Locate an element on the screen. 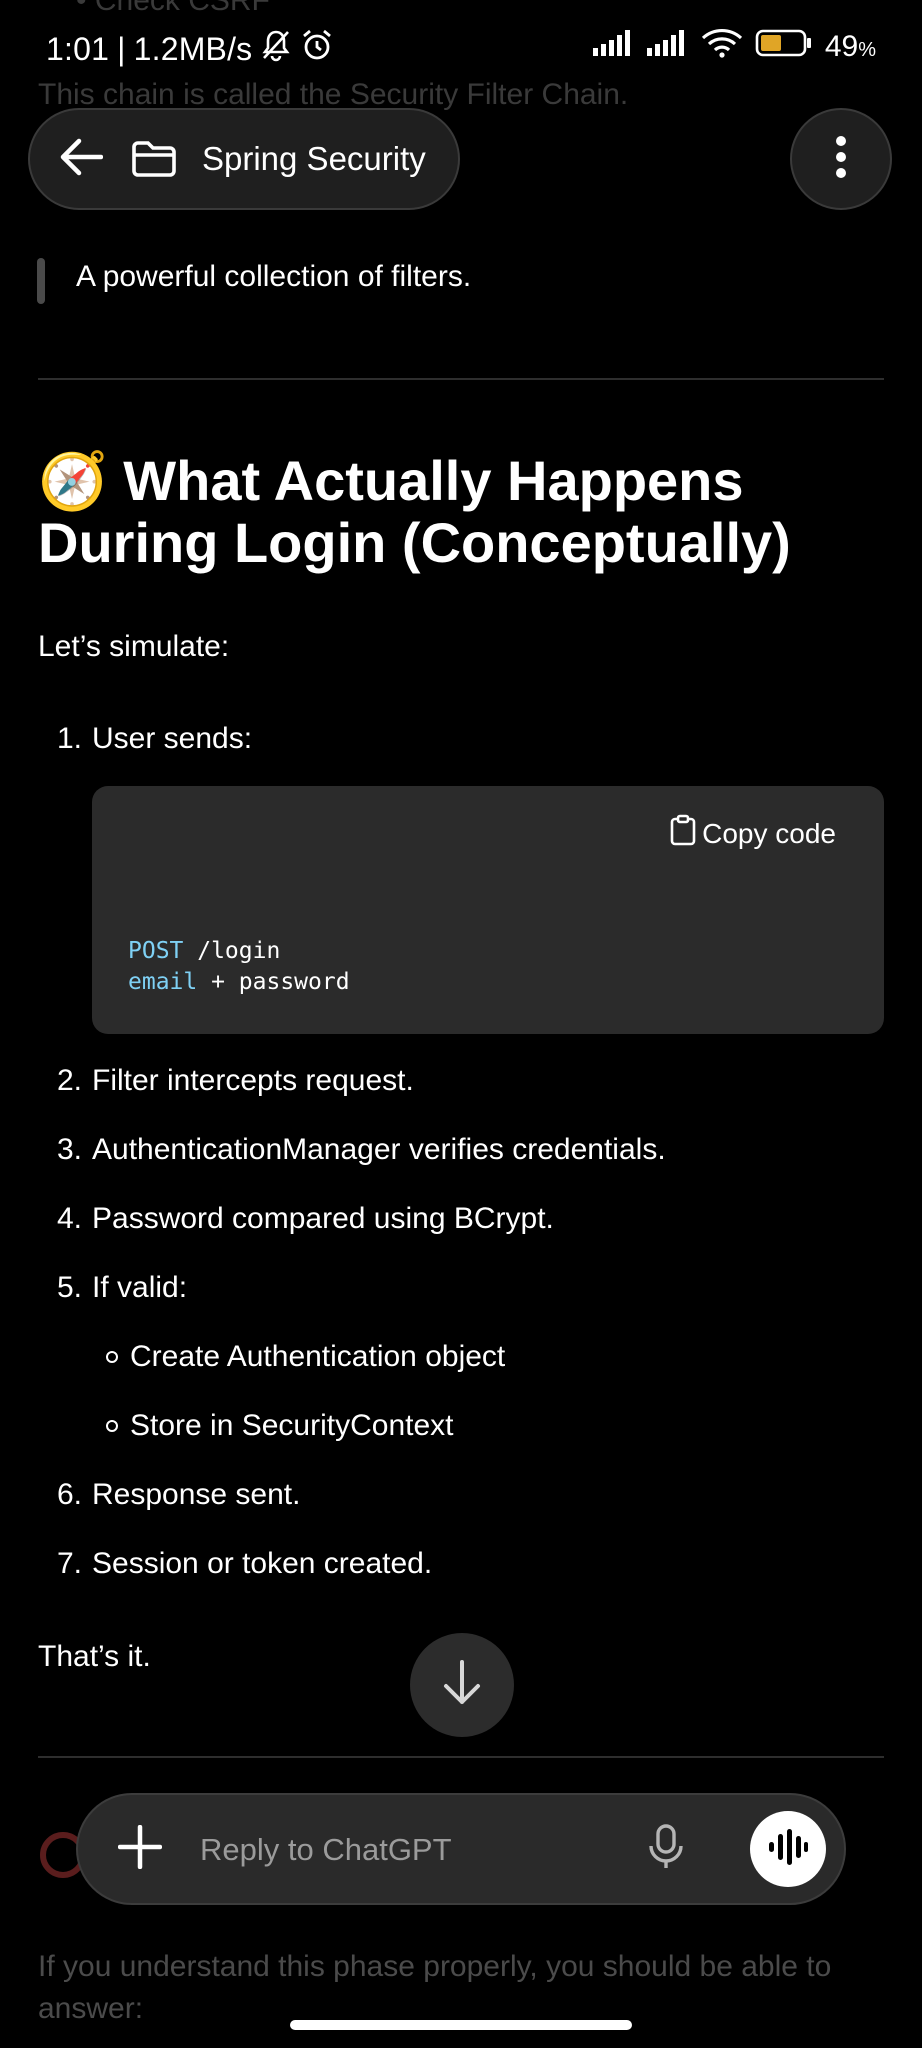  message-composer is located at coordinates (461, 1849).